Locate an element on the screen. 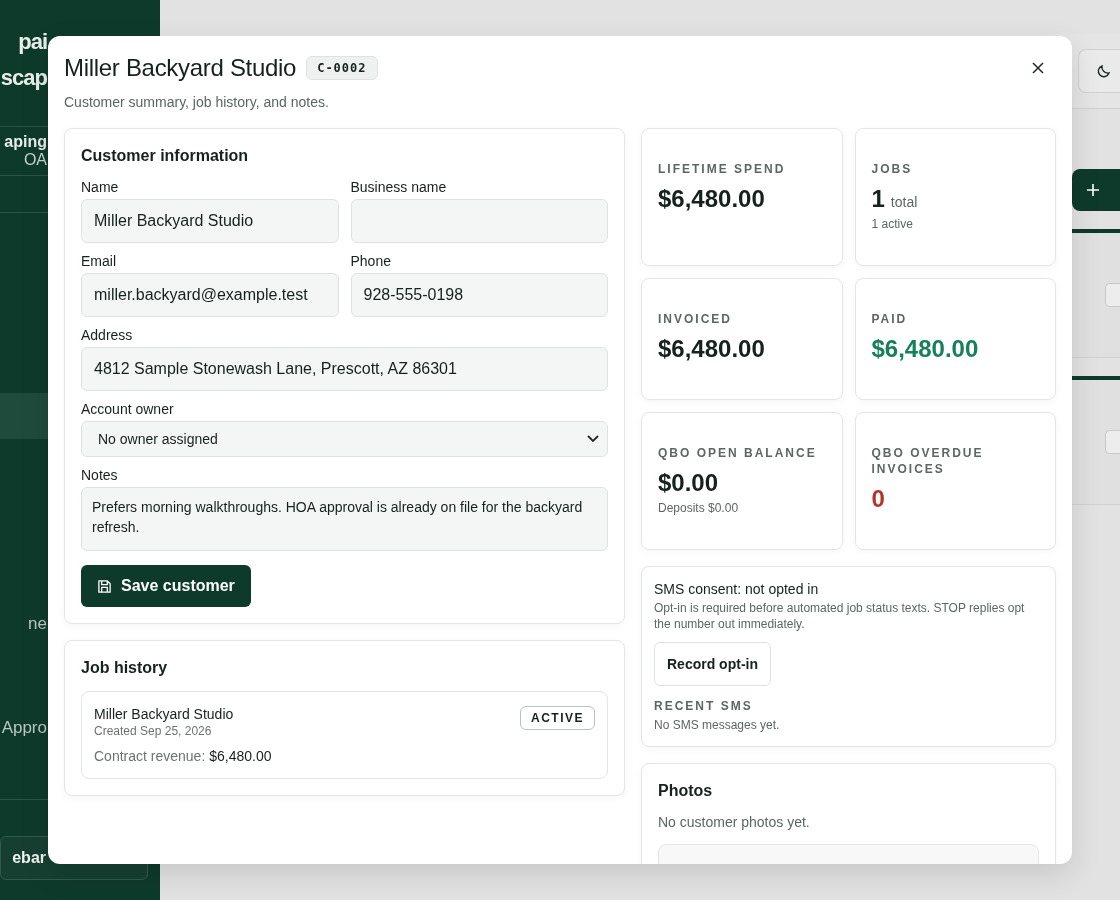 The width and height of the screenshot is (1120, 900). record-opt-in-button: Record opt-in is located at coordinates (712, 664).